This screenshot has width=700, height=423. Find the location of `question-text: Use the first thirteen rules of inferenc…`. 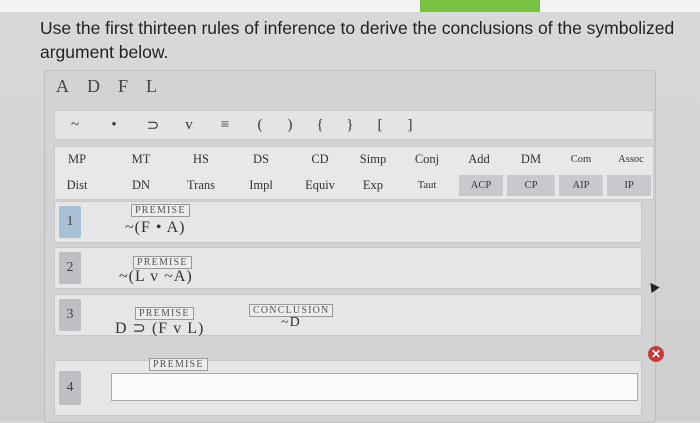

question-text: Use the first thirteen rules of inferenc… is located at coordinates (357, 40).